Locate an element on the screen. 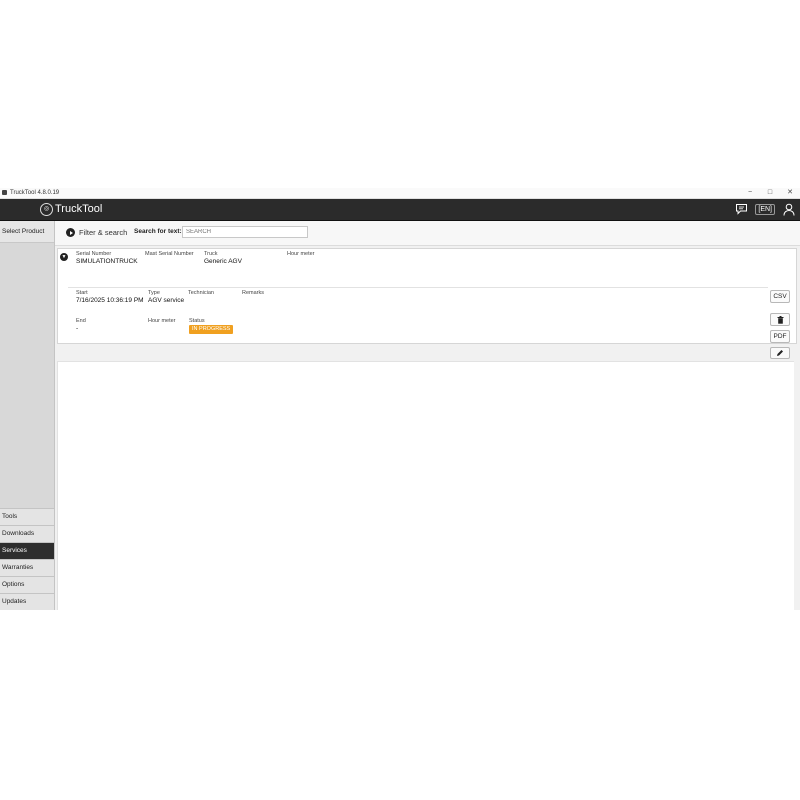 The height and width of the screenshot is (800, 800). sidebar-item-warranties: Warranties is located at coordinates (27, 567).